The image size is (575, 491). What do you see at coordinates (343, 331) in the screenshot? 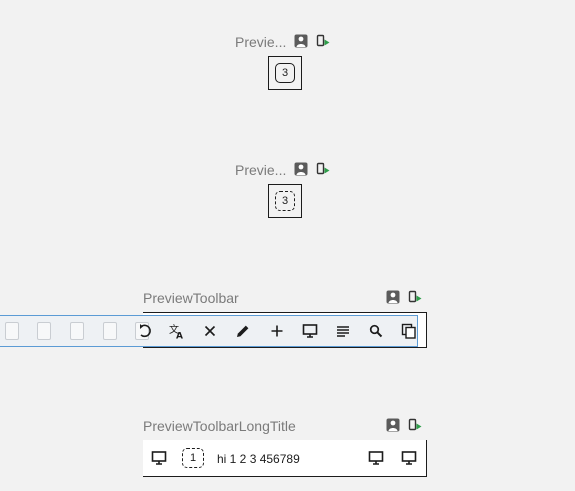
I see `list-icon` at bounding box center [343, 331].